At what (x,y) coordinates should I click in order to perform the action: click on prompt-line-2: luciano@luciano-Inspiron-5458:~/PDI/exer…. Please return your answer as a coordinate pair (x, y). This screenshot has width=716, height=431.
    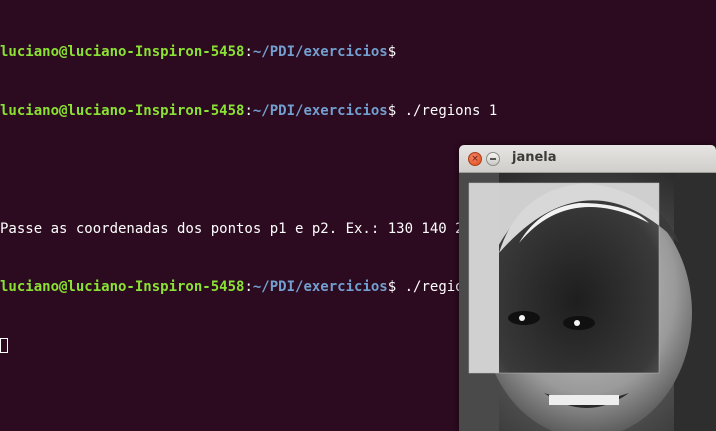
    Looking at the image, I should click on (299, 112).